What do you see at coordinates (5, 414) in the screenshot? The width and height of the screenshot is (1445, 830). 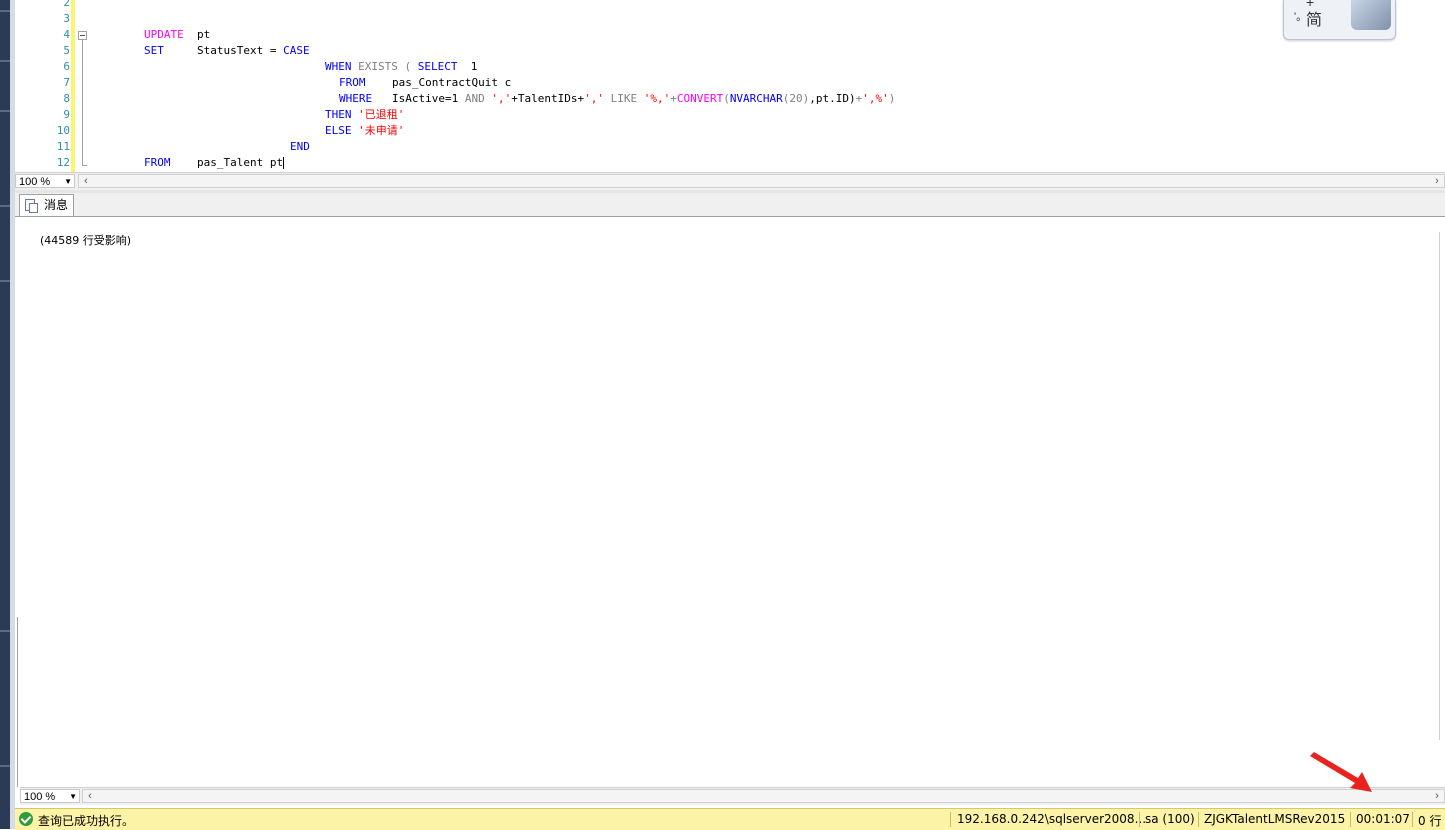 I see `window-left-frame` at bounding box center [5, 414].